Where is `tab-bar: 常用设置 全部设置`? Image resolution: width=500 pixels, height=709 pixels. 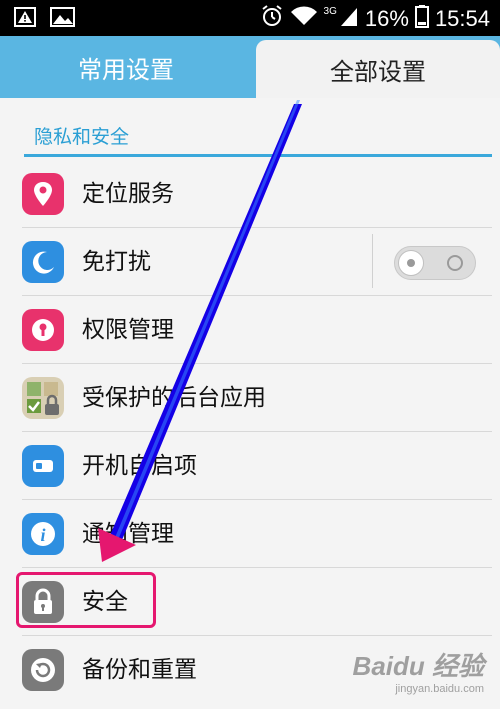
tab-bar: 常用设置 全部设置 is located at coordinates (250, 67).